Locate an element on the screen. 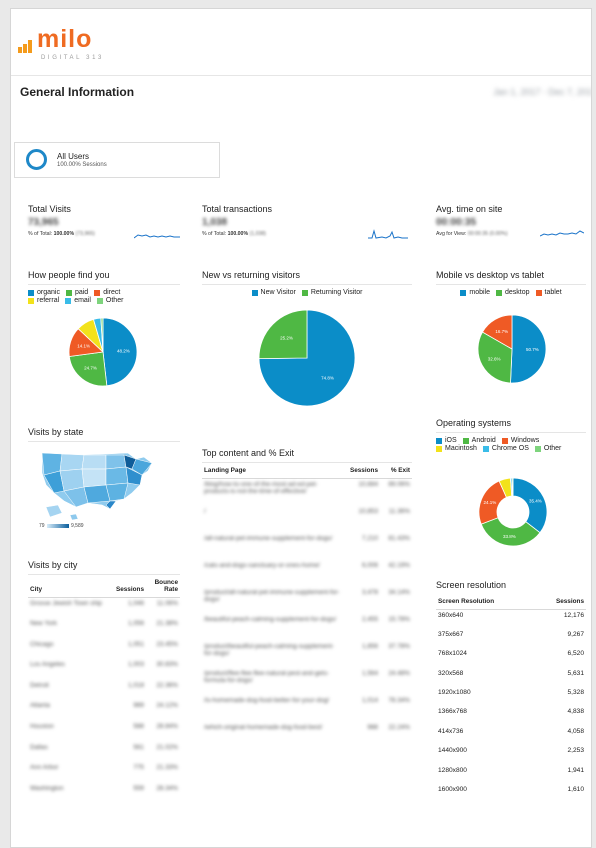 Image resolution: width=596 pixels, height=848 pixels. table-cell: 1440x900 is located at coordinates (452, 751).